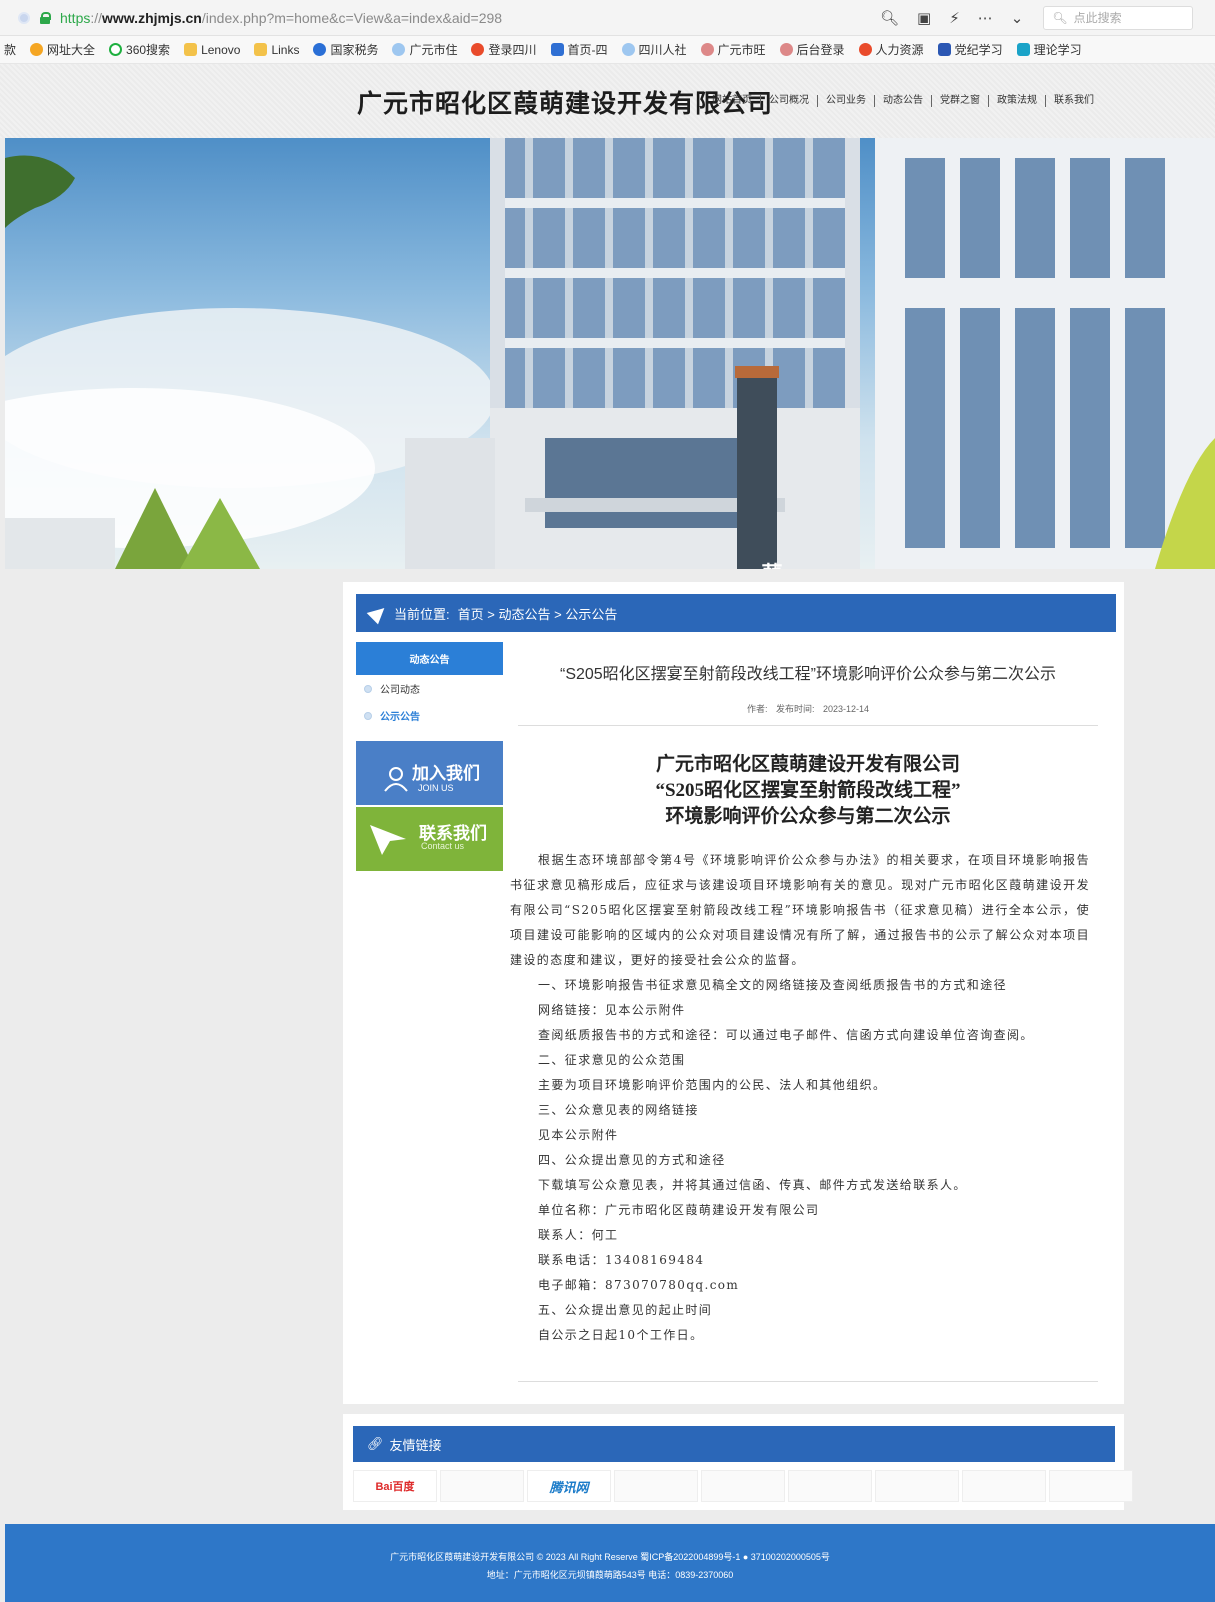  Describe the element at coordinates (429, 839) in the screenshot. I see `contact-us-button: 联系我们 Contact us` at that location.